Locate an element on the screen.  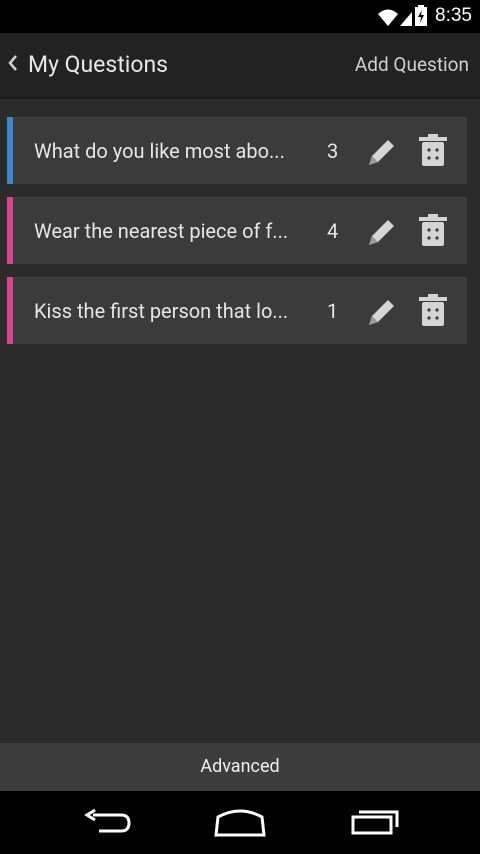
add-question-button: Add Question is located at coordinates (412, 64).